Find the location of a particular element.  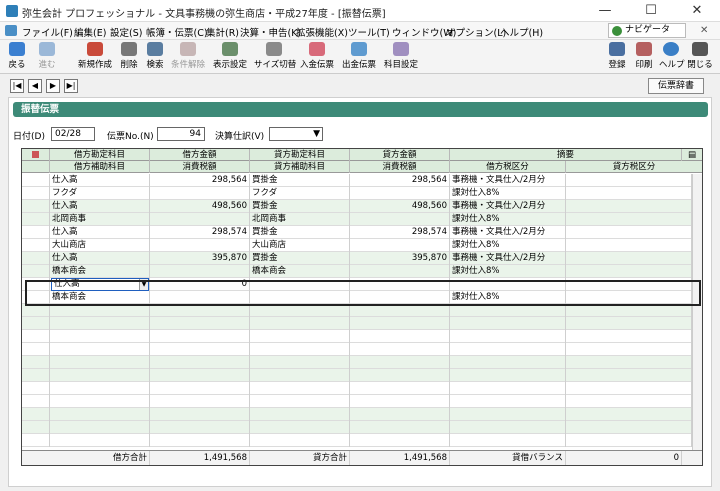

slip-no-input: 94 is located at coordinates (181, 134).